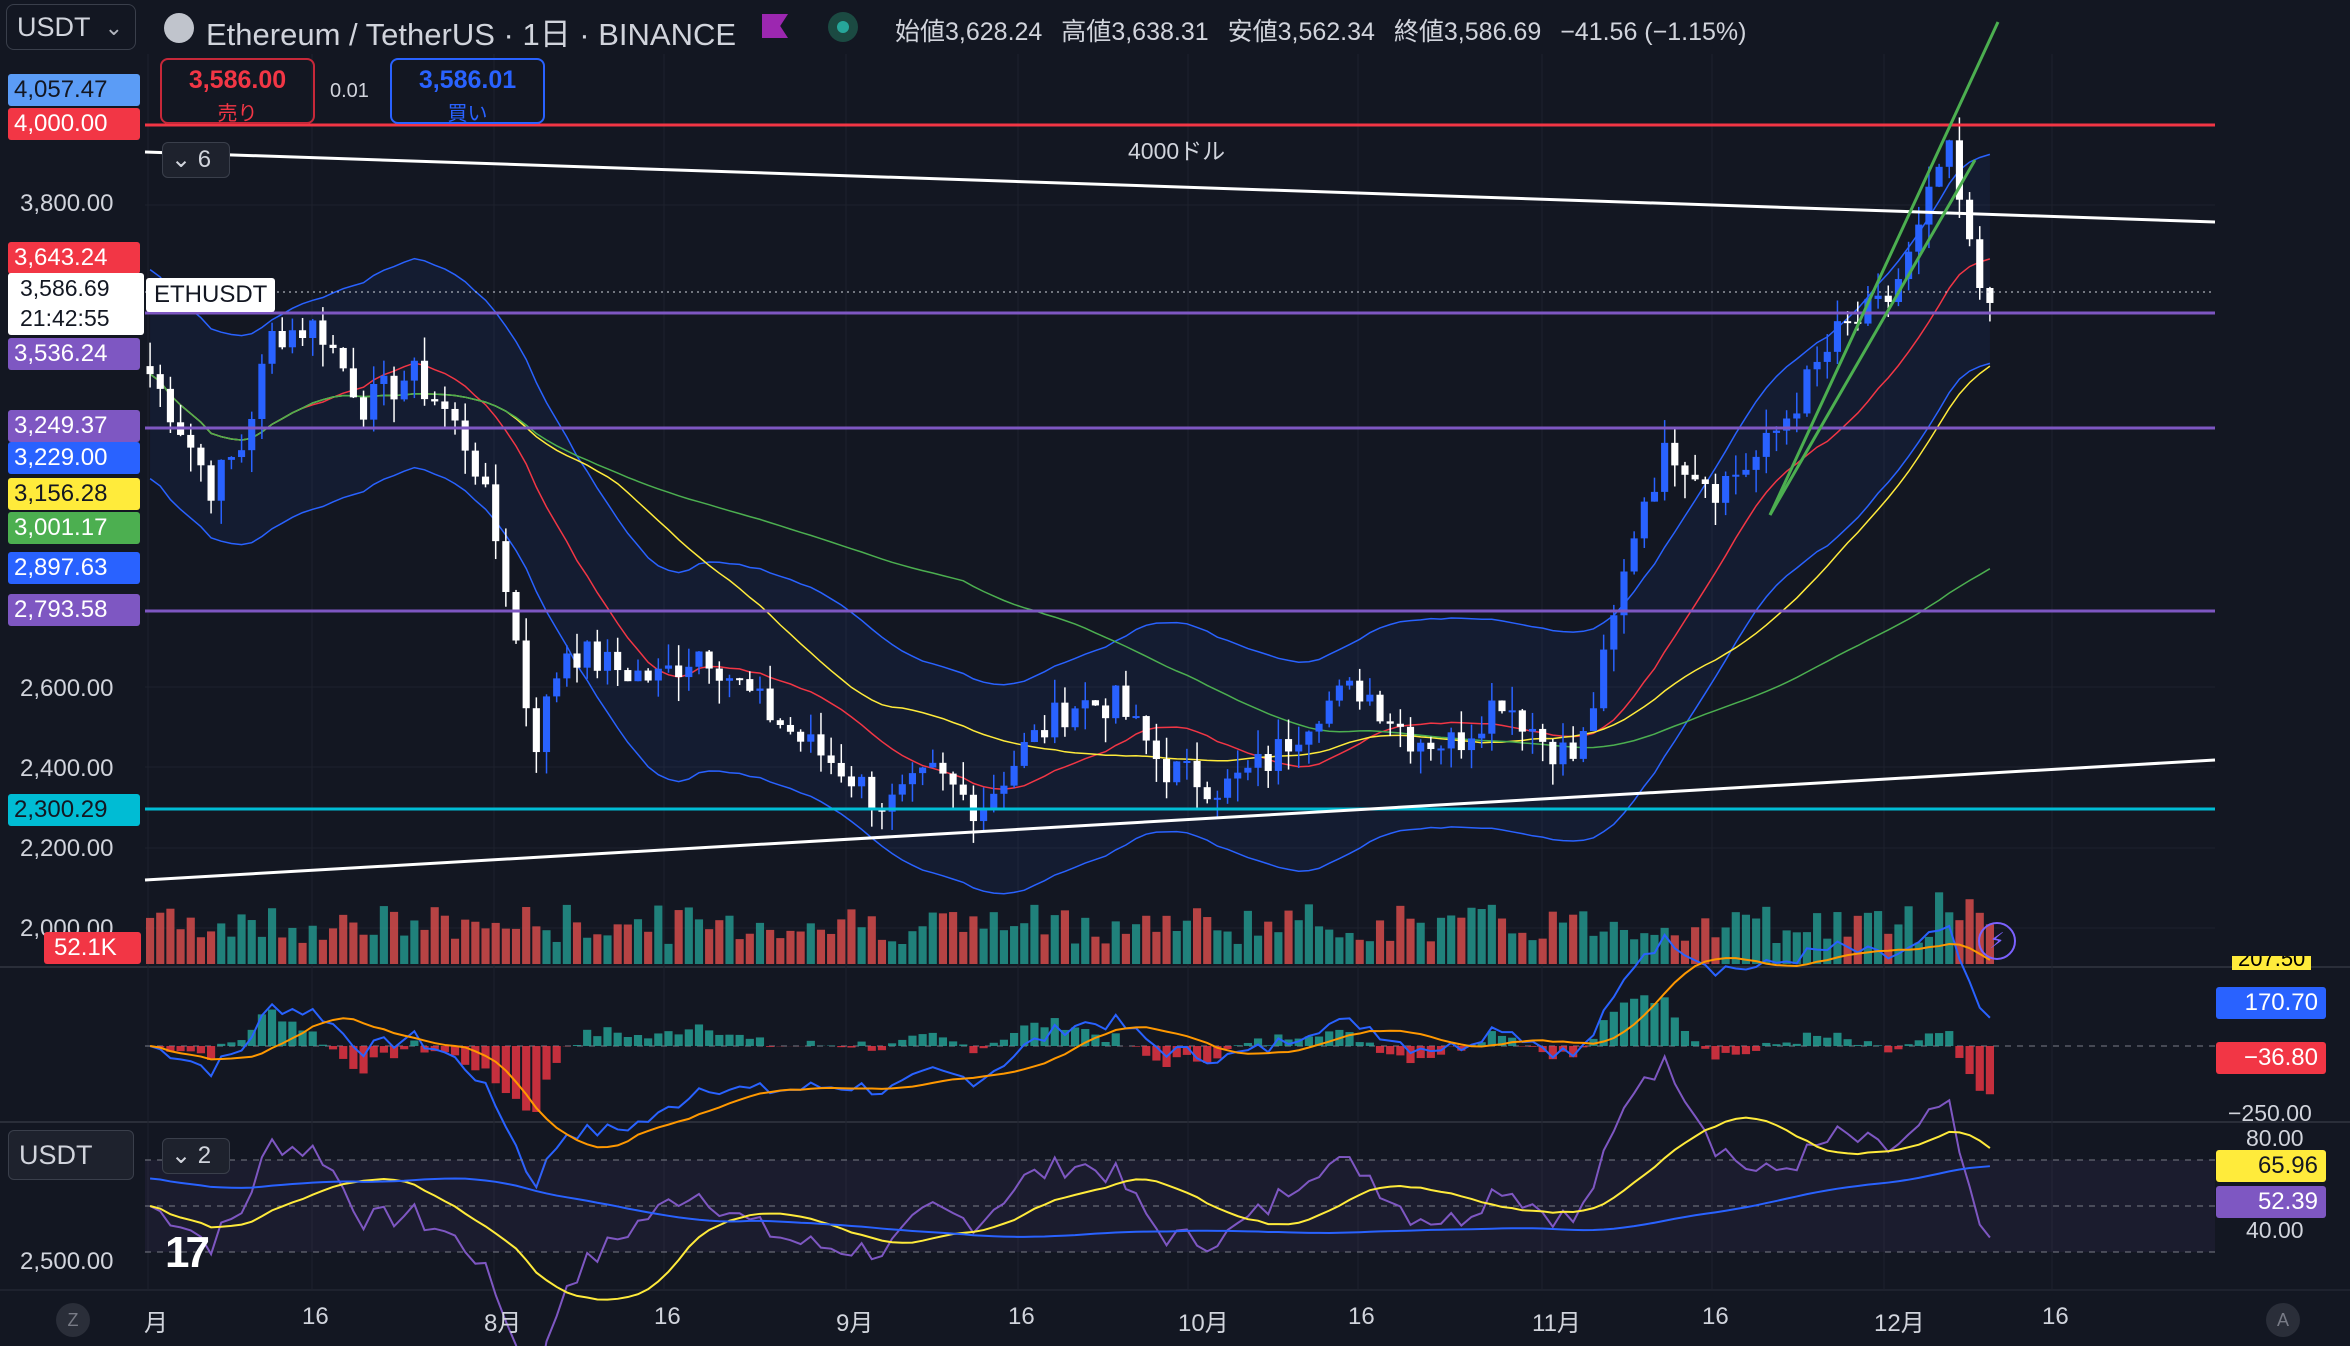  Describe the element at coordinates (1997, 941) in the screenshot. I see `bolt-icon: ⚡` at that location.